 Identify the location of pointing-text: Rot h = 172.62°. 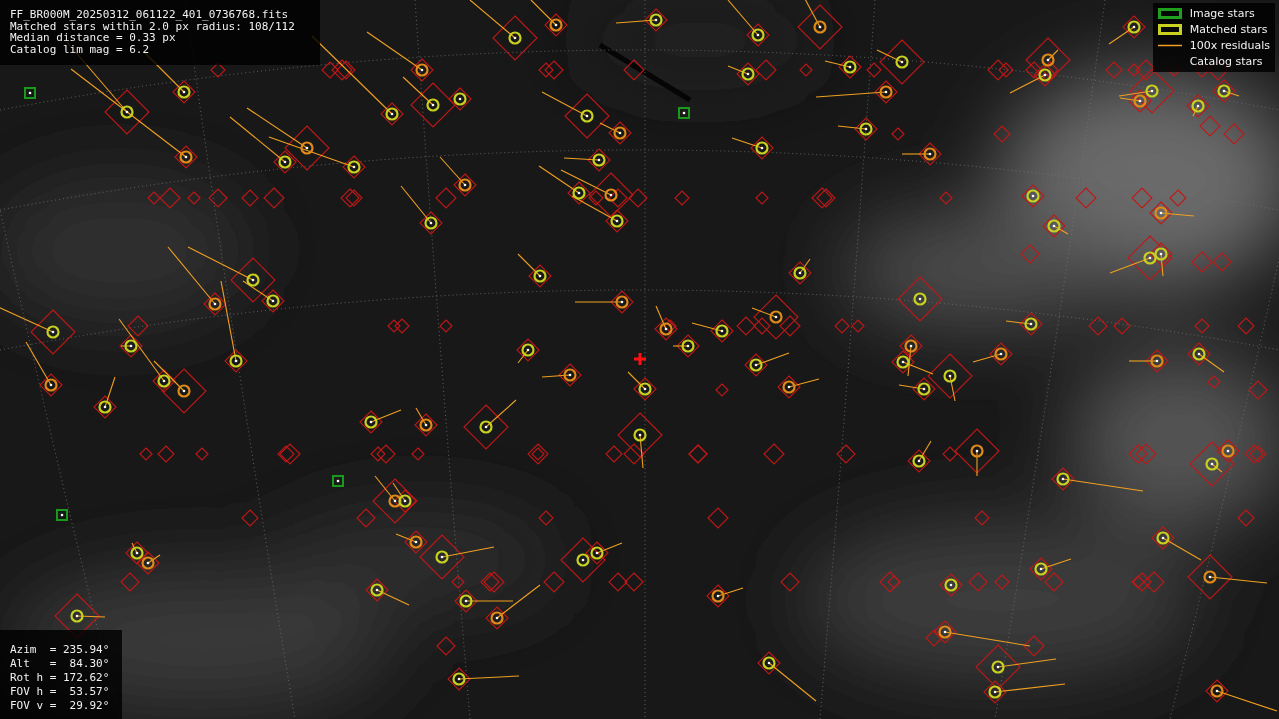
(60, 678).